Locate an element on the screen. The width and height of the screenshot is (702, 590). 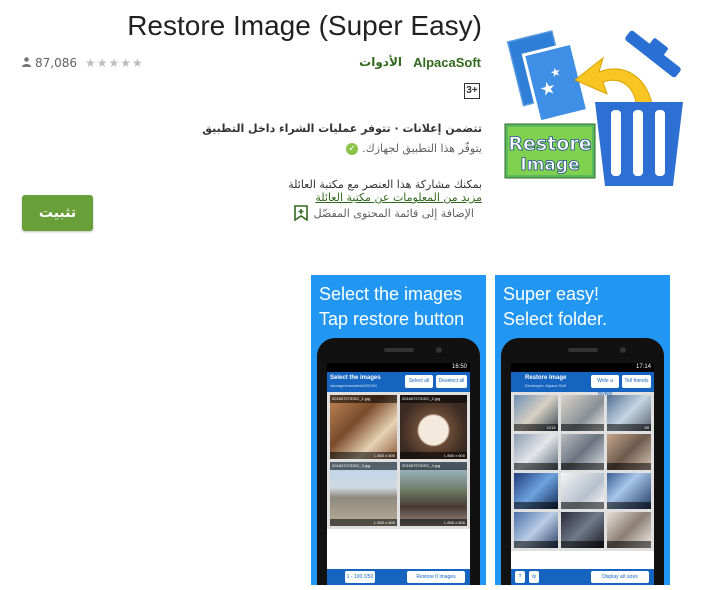
availability-notice: يتوفّر هذا التطبيق لجهازك. ✓ is located at coordinates (414, 148).